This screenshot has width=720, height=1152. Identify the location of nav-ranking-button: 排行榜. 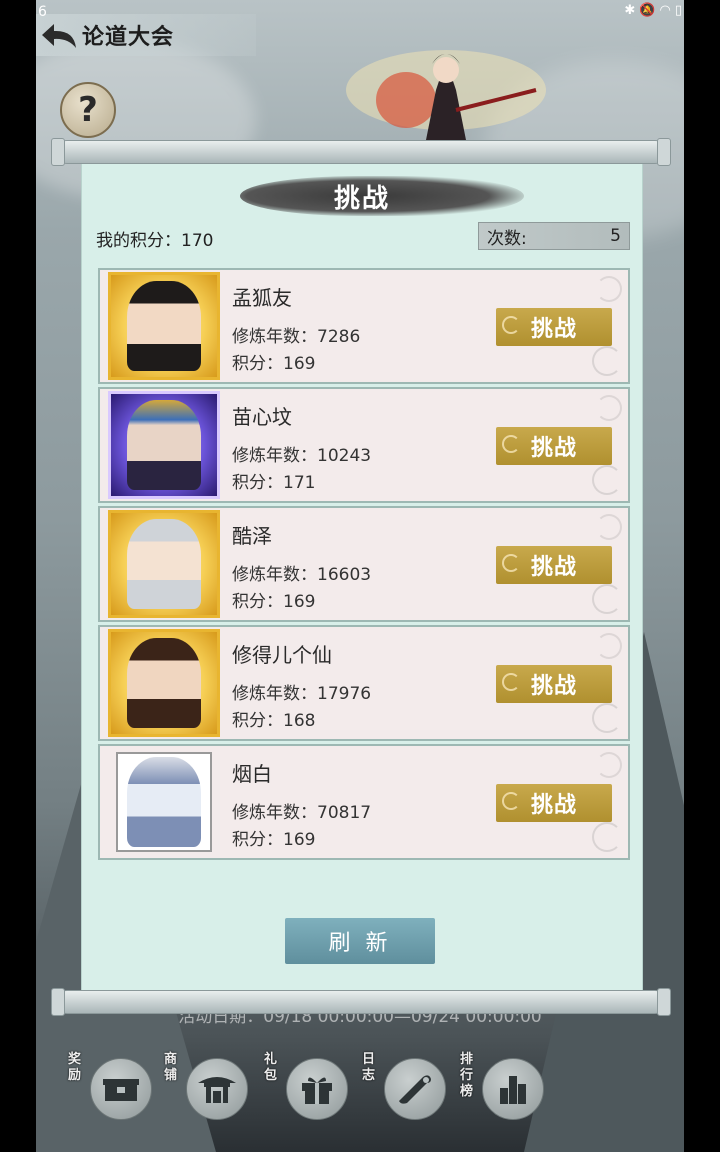
(503, 1088).